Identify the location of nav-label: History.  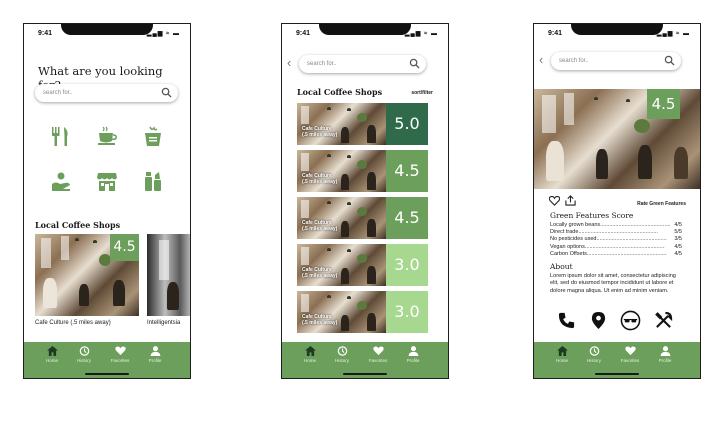
(593, 360).